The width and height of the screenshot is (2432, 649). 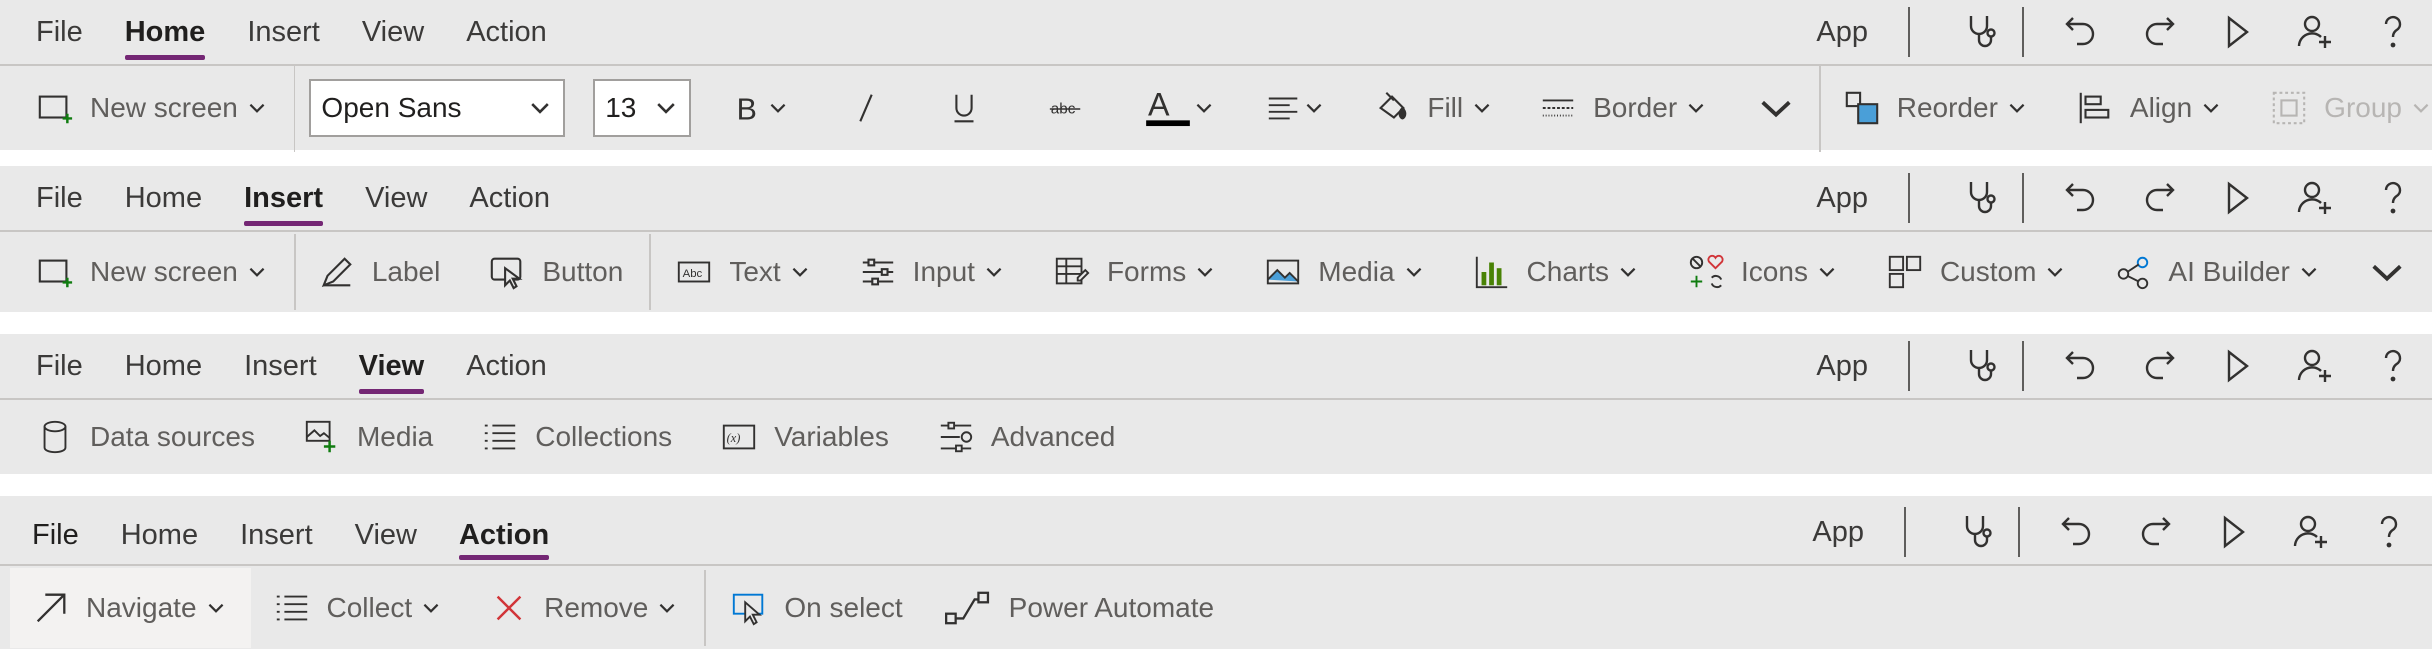 I want to click on home-right-toolbar: App, so click(x=2124, y=32).